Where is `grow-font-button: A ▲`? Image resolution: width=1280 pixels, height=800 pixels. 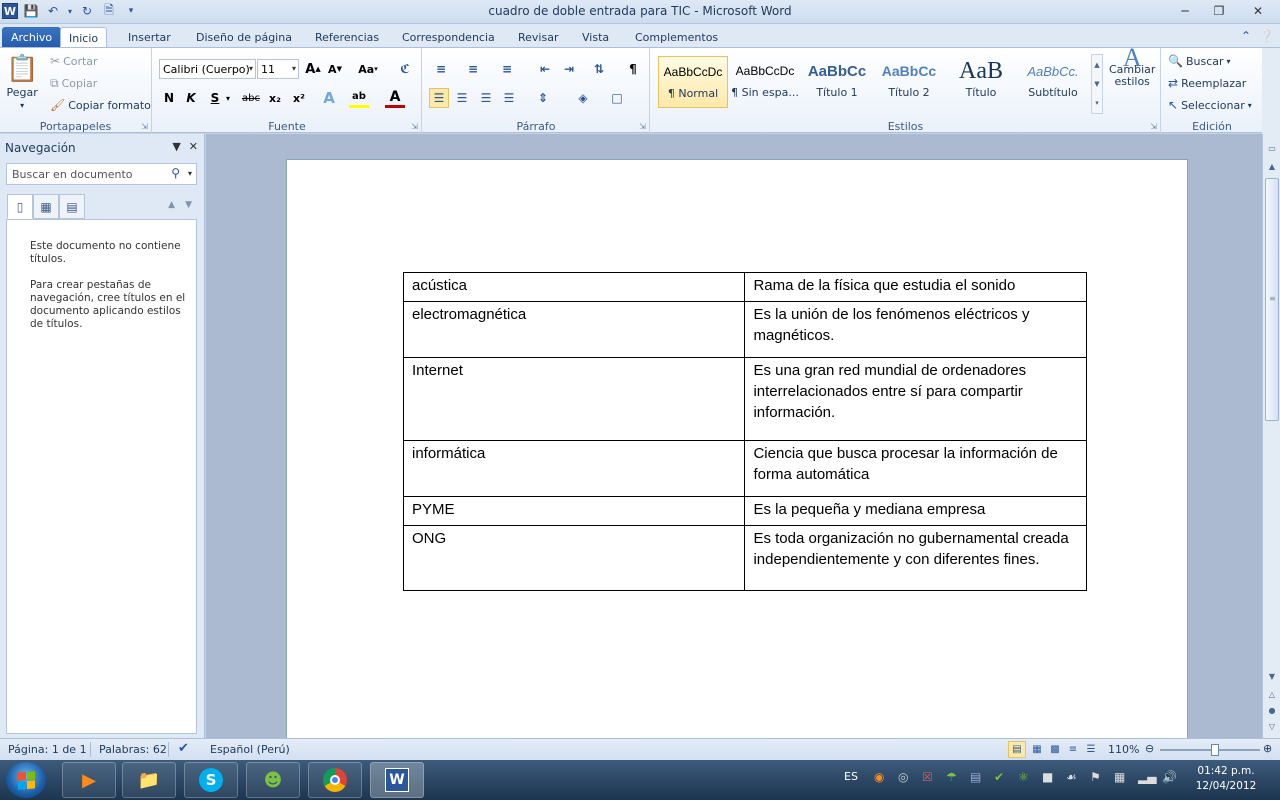 grow-font-button: A ▲ is located at coordinates (313, 69).